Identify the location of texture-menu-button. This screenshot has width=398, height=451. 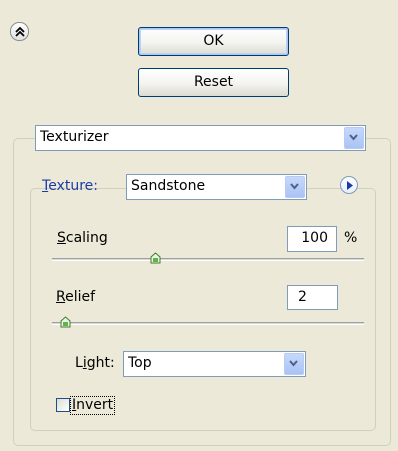
(349, 185).